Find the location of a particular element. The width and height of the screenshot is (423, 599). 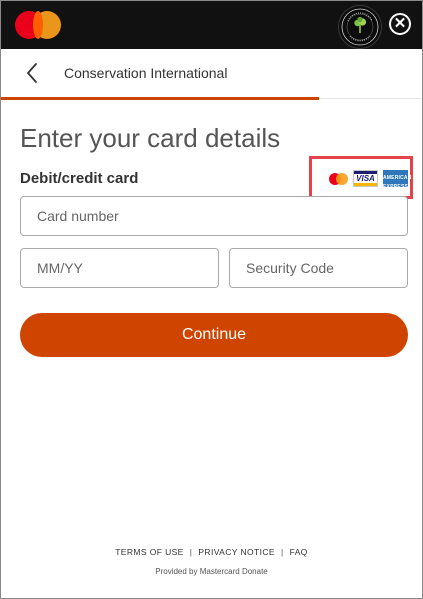

faq-link: FAQ is located at coordinates (299, 552).